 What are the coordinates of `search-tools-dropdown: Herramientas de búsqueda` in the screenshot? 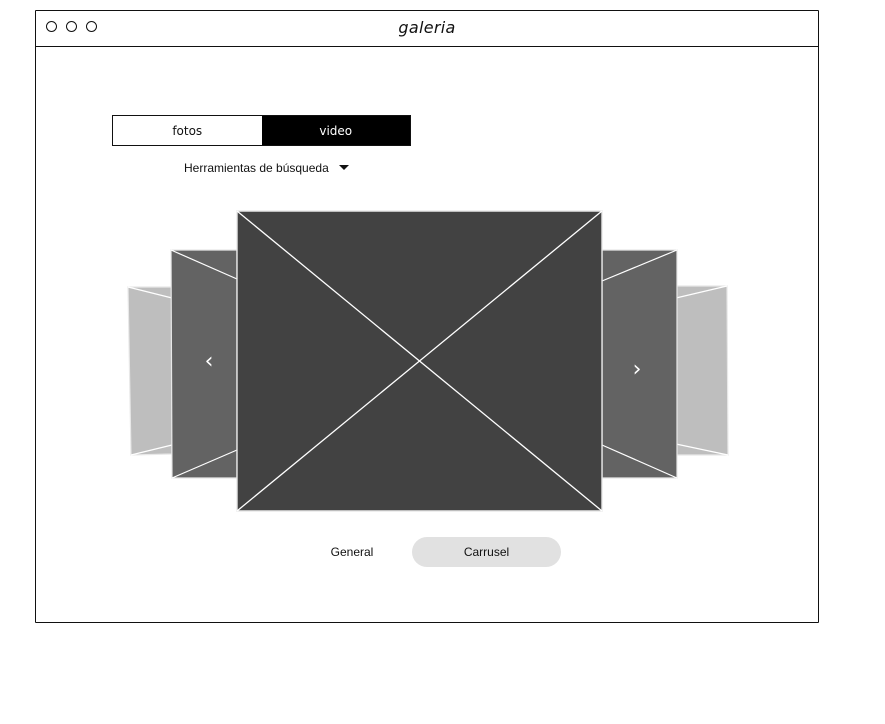 It's located at (266, 168).